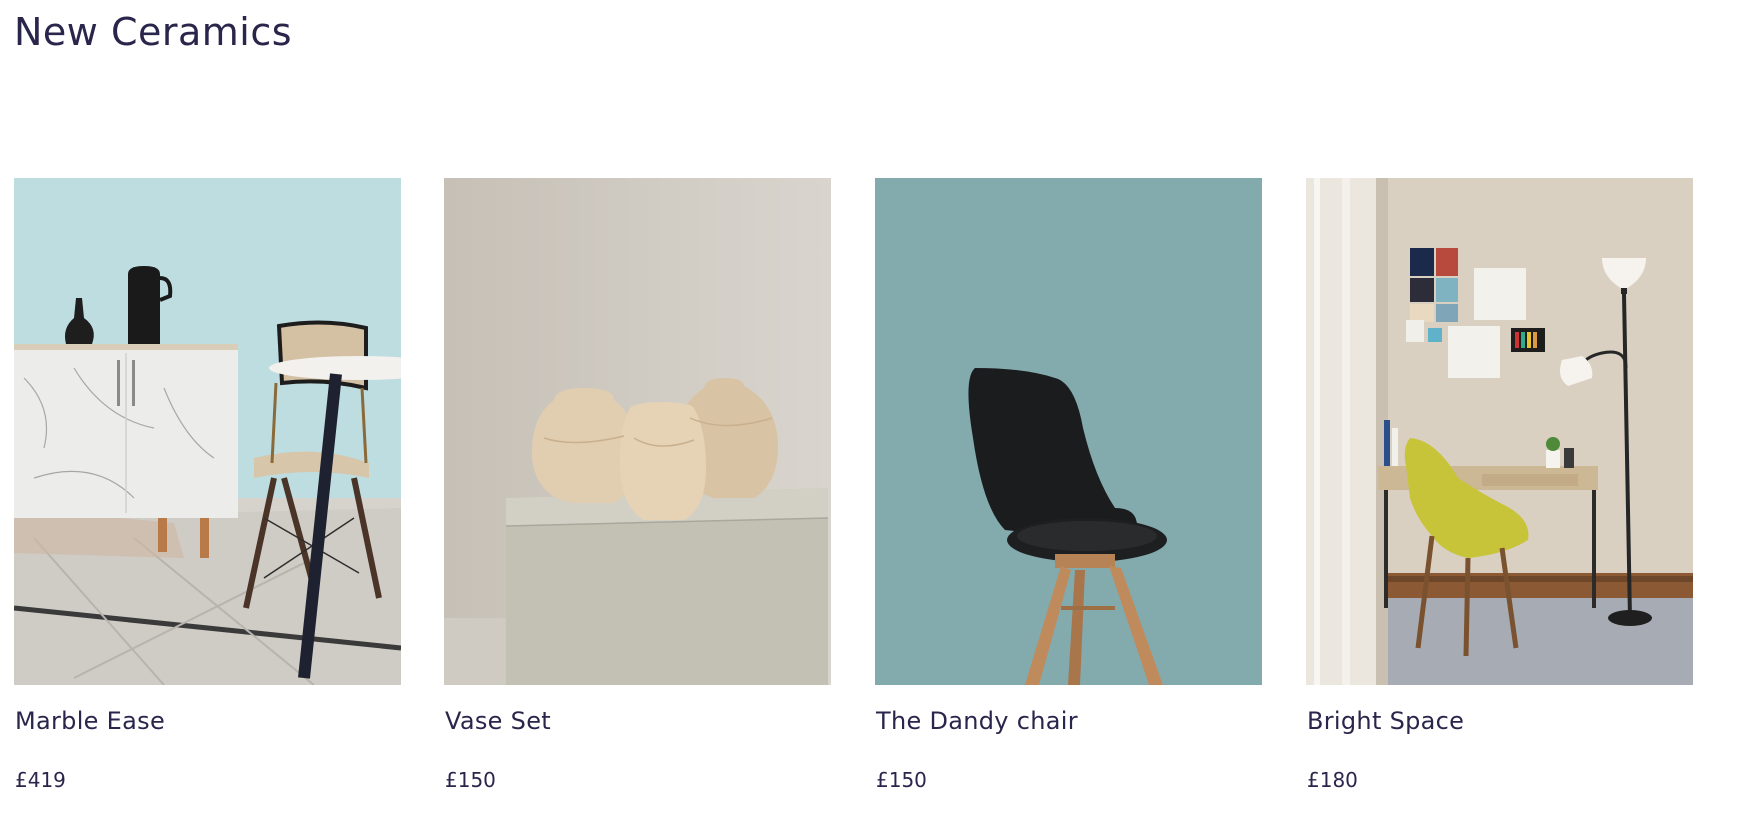 The image size is (1747, 814). What do you see at coordinates (1385, 721) in the screenshot?
I see `product-name: Bright Space` at bounding box center [1385, 721].